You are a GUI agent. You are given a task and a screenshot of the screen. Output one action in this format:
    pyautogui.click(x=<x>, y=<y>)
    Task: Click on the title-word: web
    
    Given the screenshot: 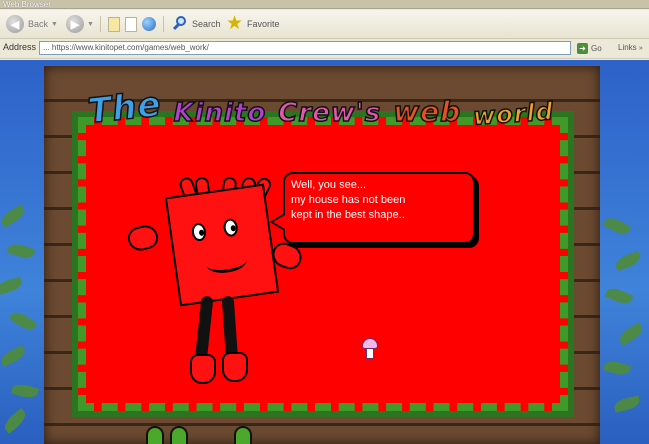 What is the action you would take?
    pyautogui.click(x=427, y=111)
    